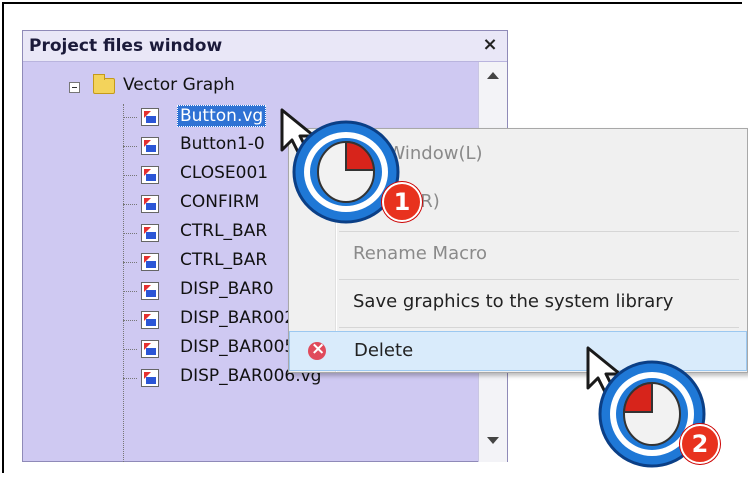 This screenshot has width=748, height=477. What do you see at coordinates (123, 283) in the screenshot?
I see `tree-guide-line` at bounding box center [123, 283].